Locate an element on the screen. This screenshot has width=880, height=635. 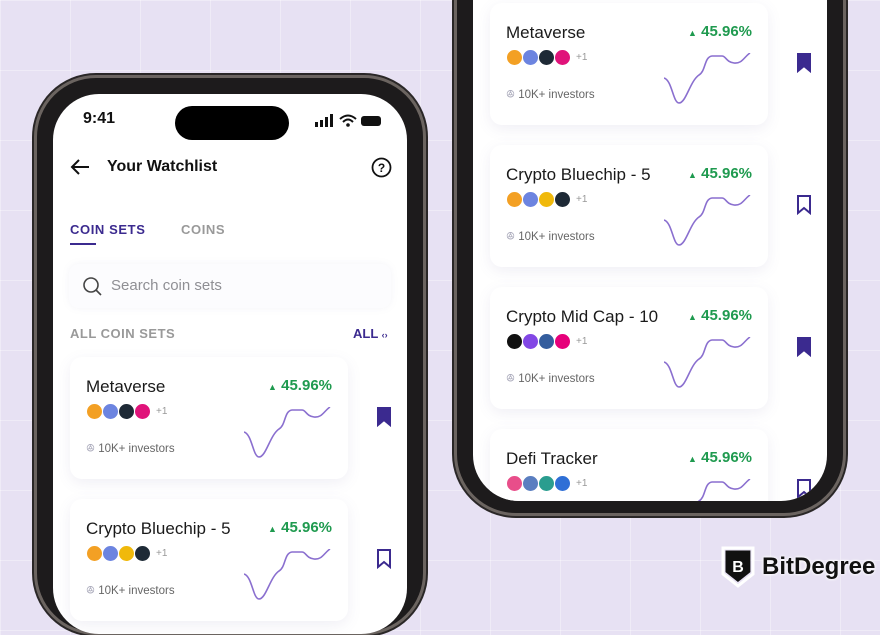
svg-text: B is located at coordinates (738, 567).